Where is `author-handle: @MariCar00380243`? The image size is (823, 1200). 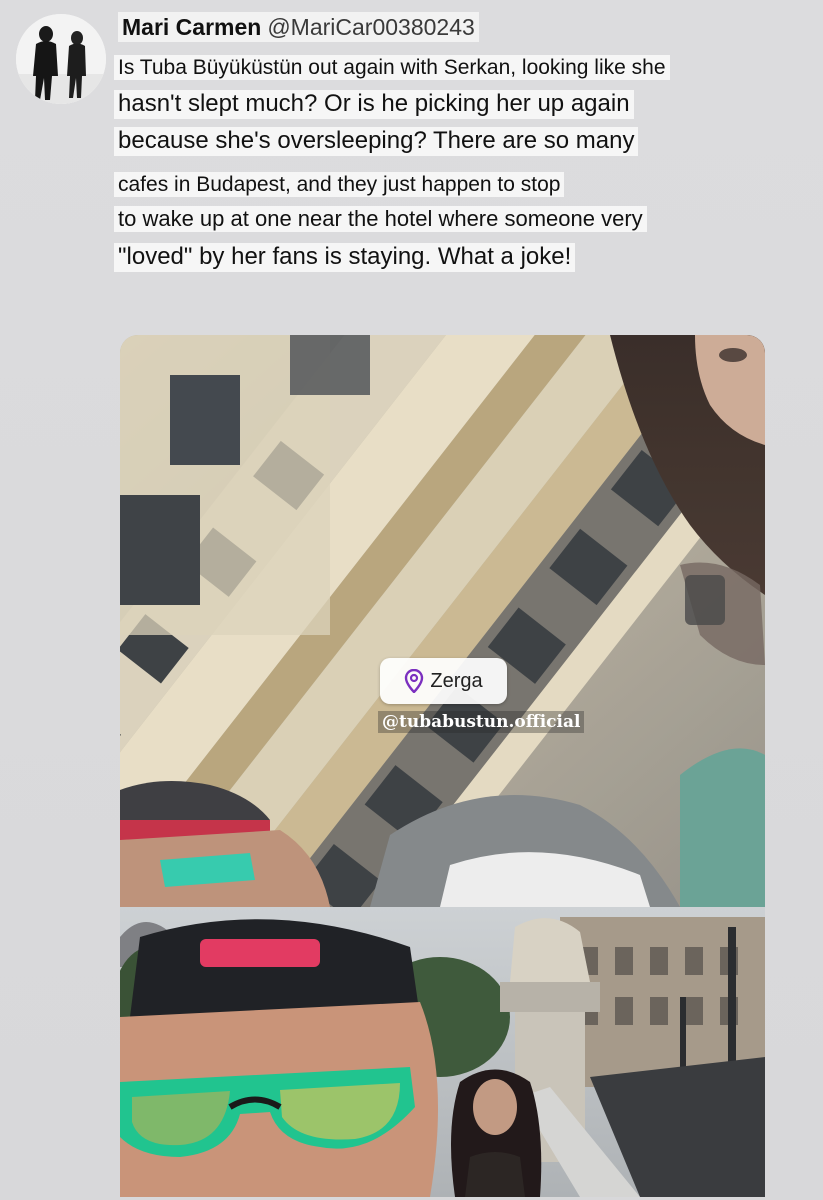 author-handle: @MariCar00380243 is located at coordinates (370, 27).